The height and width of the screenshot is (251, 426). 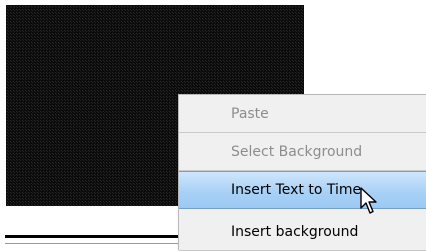 I want to click on menu-item-label: Paste, so click(x=250, y=113).